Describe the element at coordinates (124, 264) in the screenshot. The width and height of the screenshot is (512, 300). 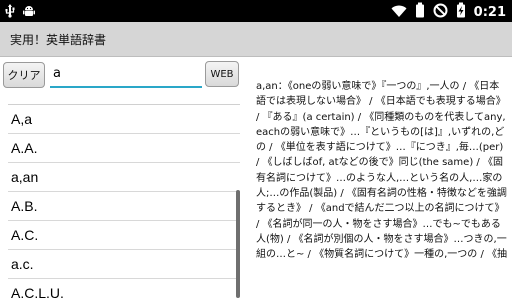
I see `word-list-item: a.c.` at that location.